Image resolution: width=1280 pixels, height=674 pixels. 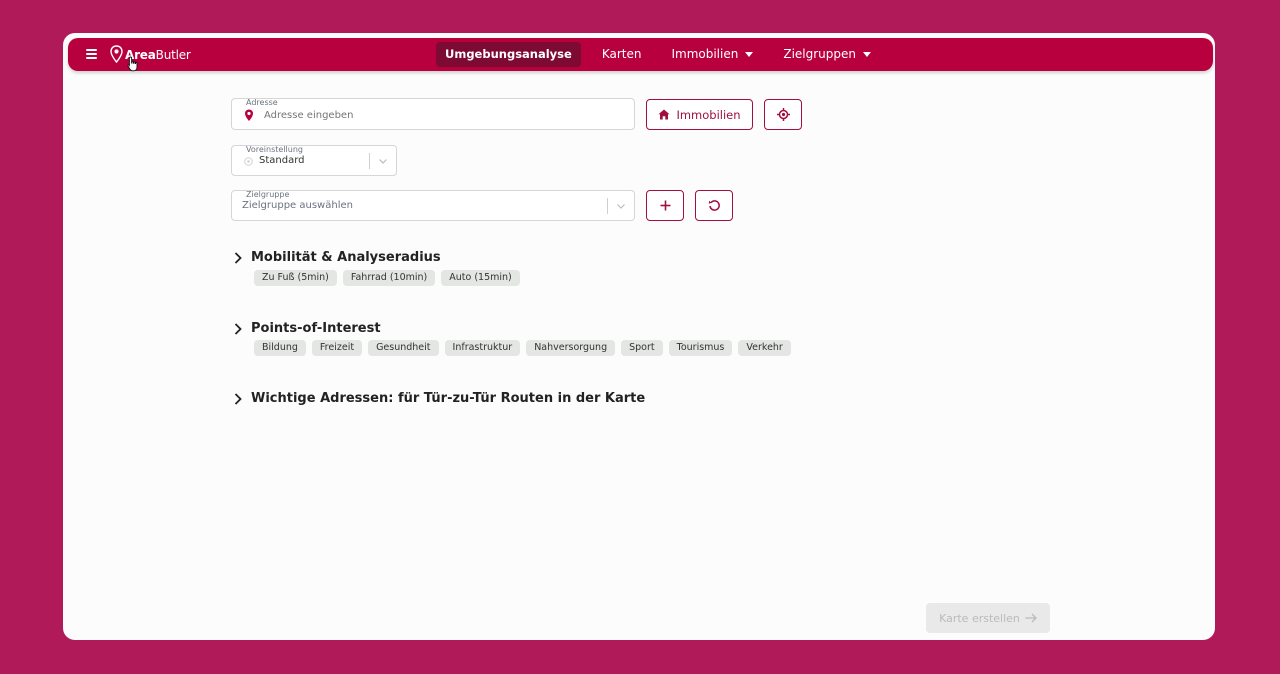 I want to click on chip-car: Auto (15min), so click(x=480, y=278).